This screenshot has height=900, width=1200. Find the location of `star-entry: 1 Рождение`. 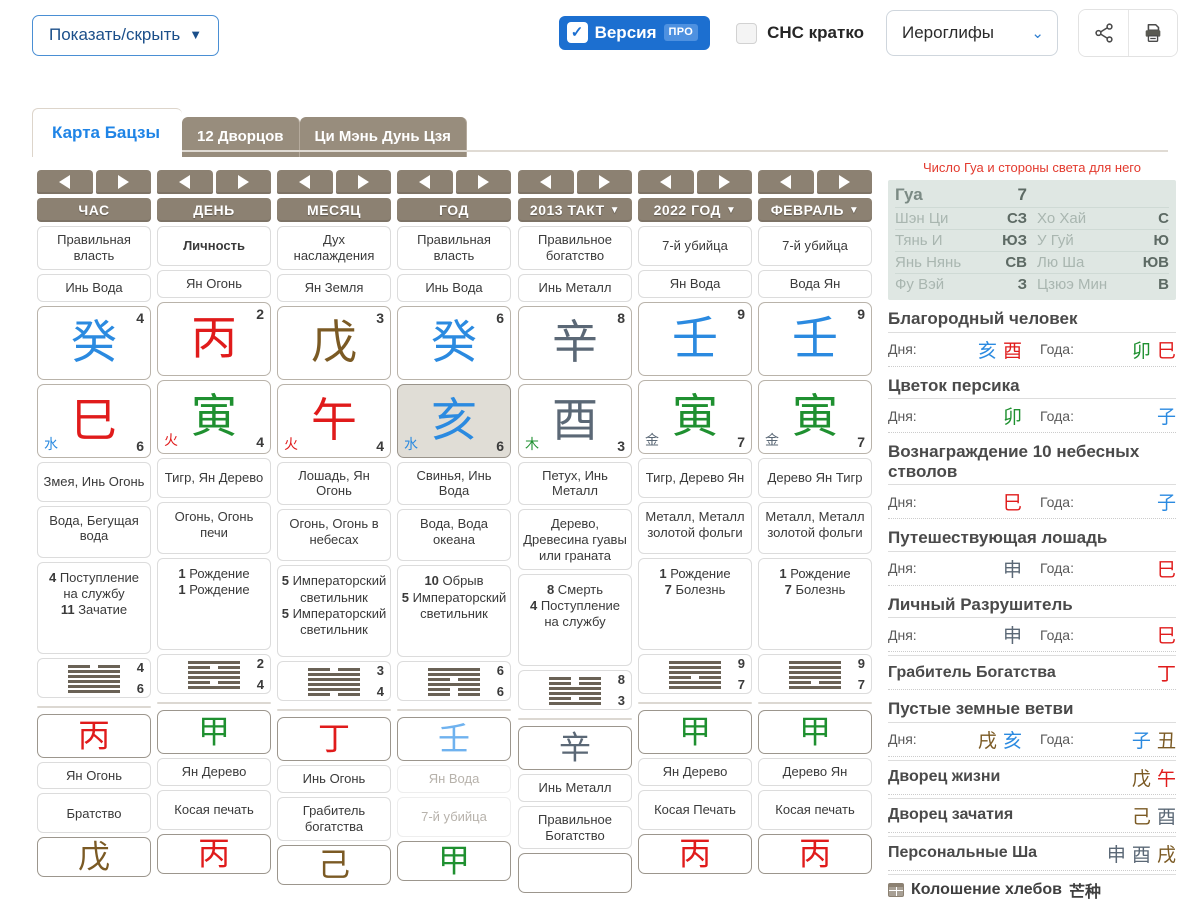

star-entry: 1 Рождение is located at coordinates (695, 573).